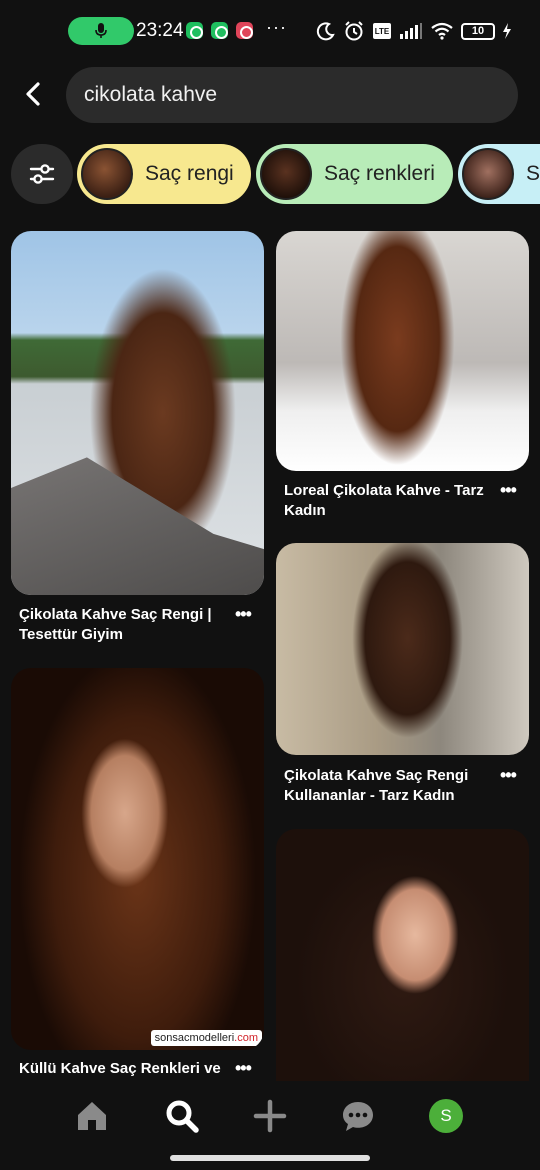 This screenshot has height=1170, width=540. I want to click on filter-chips-row: Saç rengi Saç renkleri Sa, so click(270, 175).